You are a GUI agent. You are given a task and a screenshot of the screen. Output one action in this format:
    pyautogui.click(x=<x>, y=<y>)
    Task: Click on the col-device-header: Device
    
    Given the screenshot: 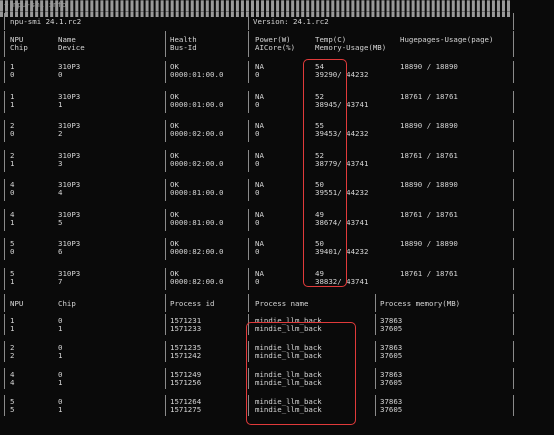 What is the action you would take?
    pyautogui.click(x=71, y=47)
    